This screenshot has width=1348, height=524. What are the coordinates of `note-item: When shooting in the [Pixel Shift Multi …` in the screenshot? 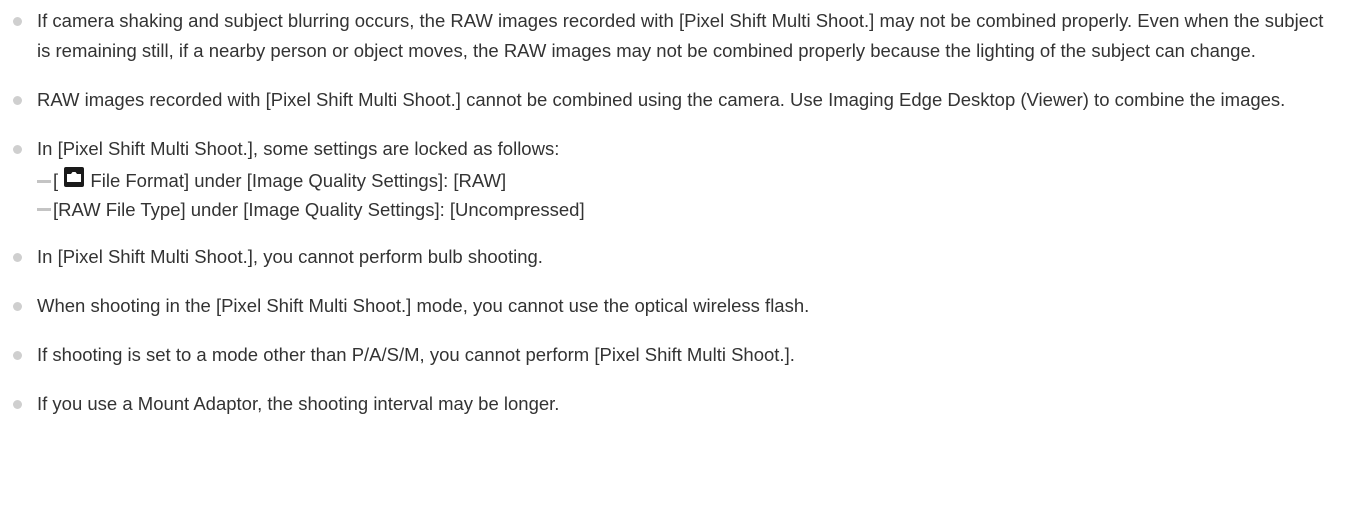 It's located at (674, 306).